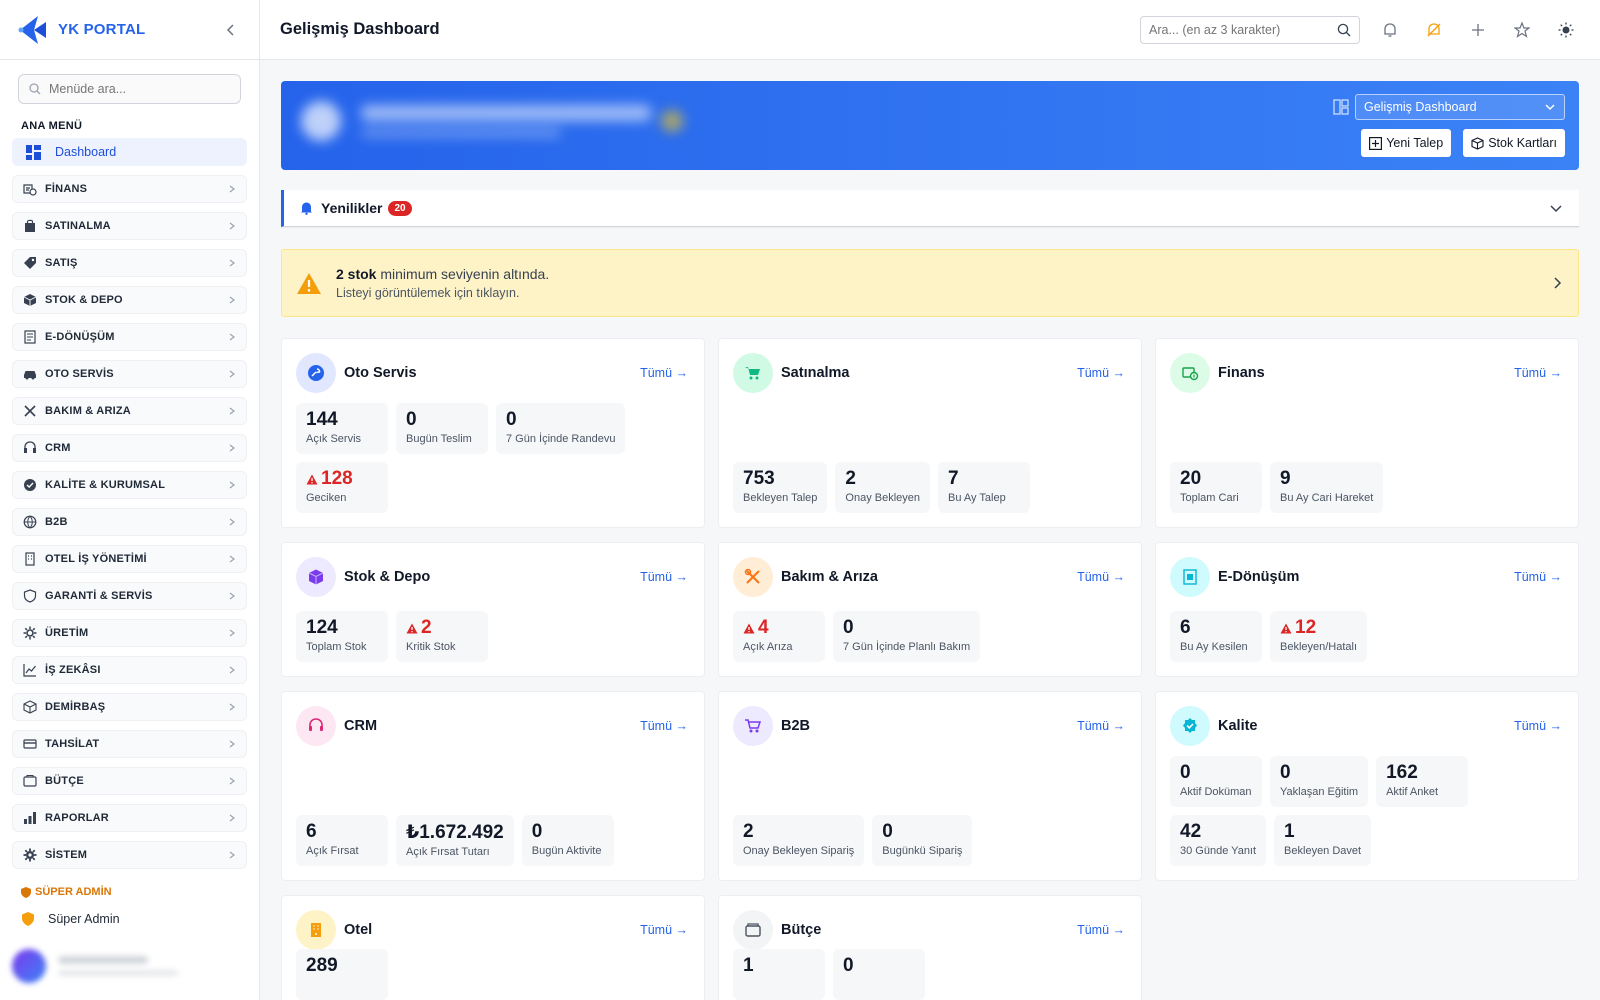 Image resolution: width=1600 pixels, height=1000 pixels. What do you see at coordinates (442, 636) in the screenshot?
I see `stat-tile: 2 Kritik Stok` at bounding box center [442, 636].